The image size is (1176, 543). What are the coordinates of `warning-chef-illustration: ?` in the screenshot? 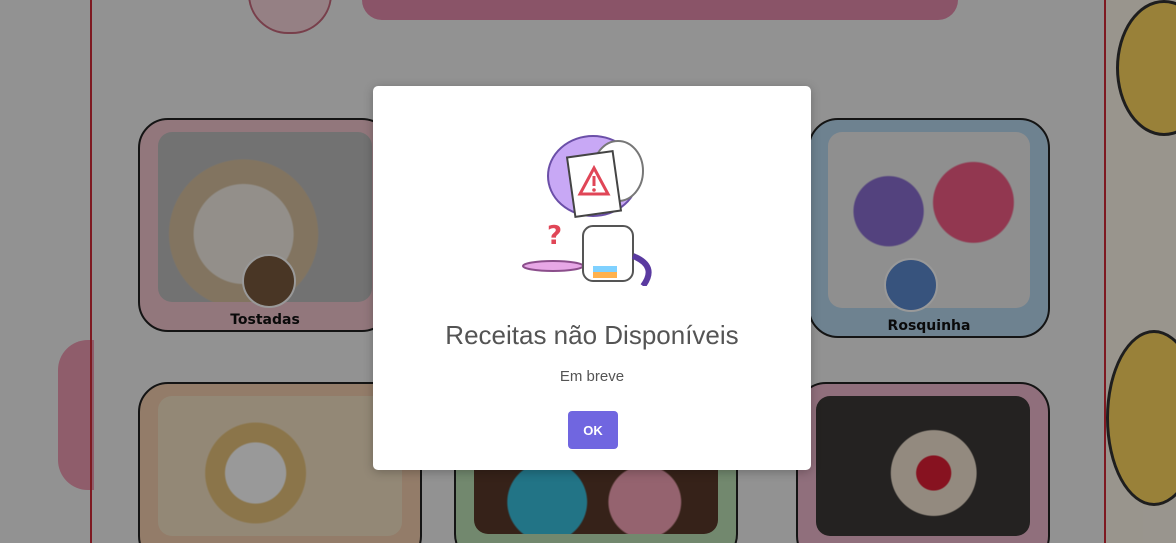 It's located at (593, 202).